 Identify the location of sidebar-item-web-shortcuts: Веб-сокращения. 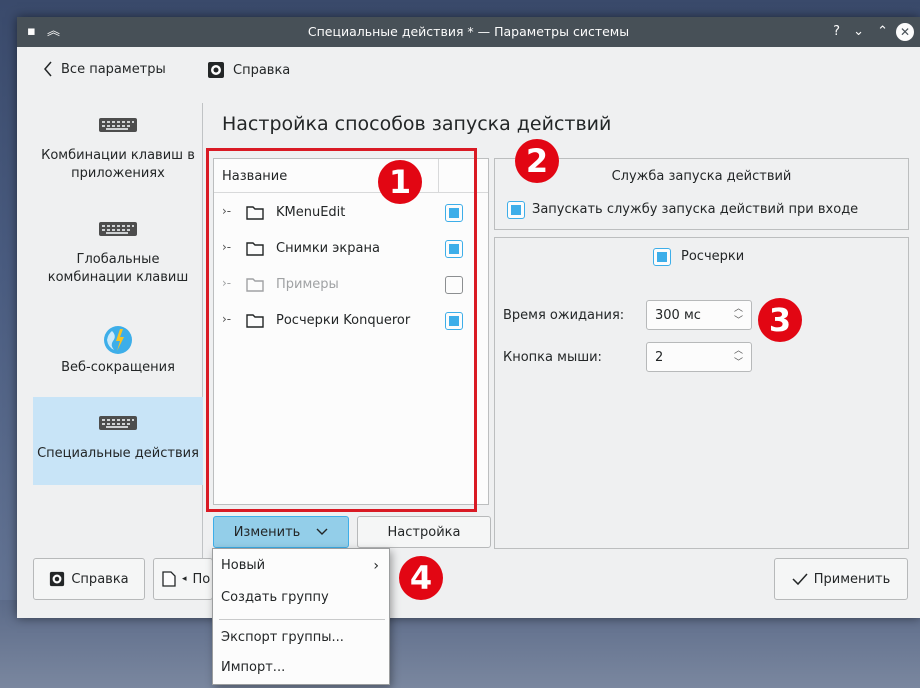
(118, 353).